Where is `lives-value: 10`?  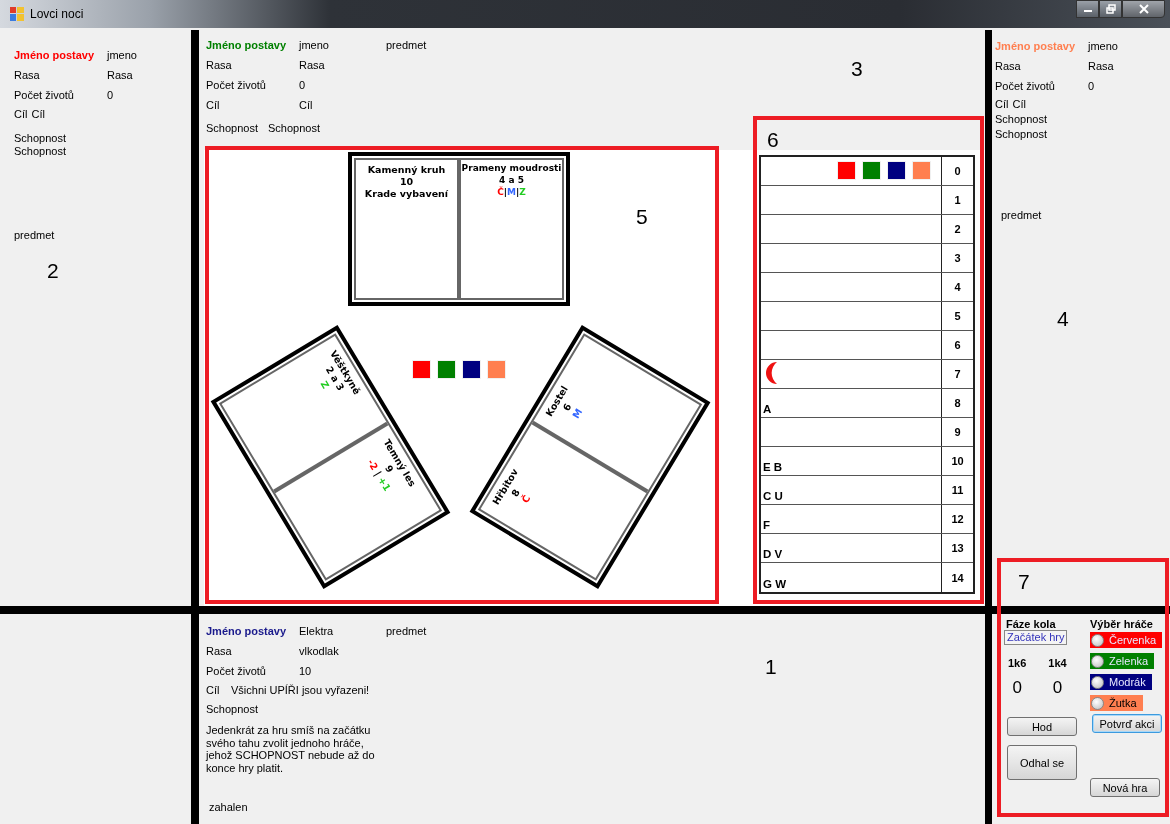 lives-value: 10 is located at coordinates (306, 671).